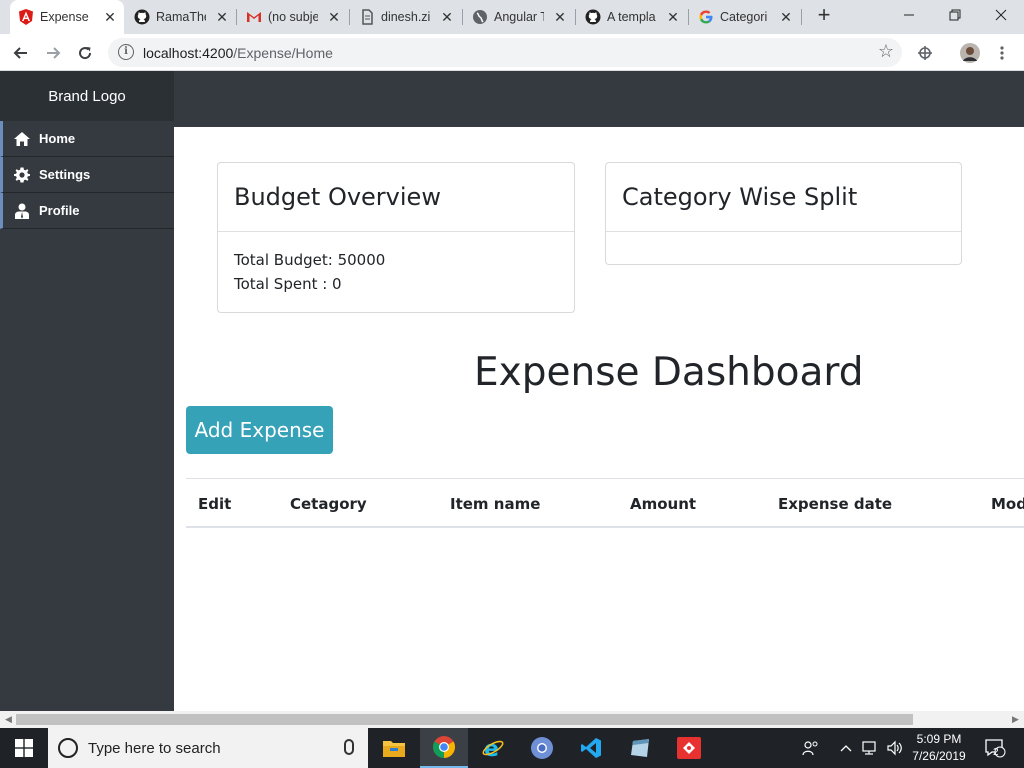  I want to click on home-icon, so click(22, 139).